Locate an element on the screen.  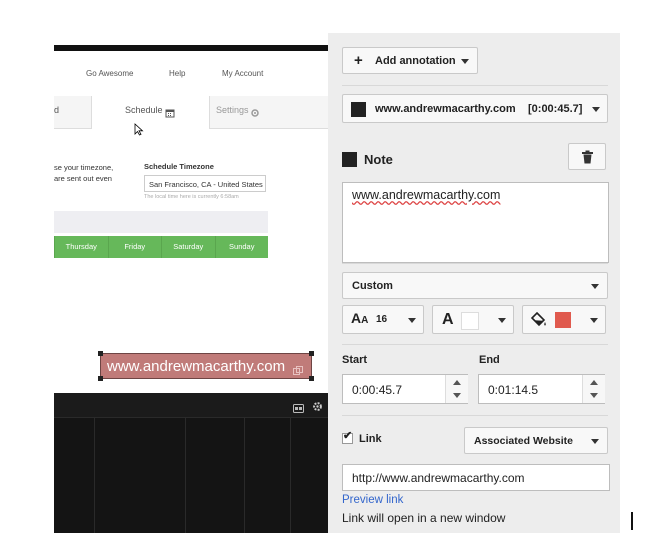
resize-handle-top-left is located at coordinates (100, 353).